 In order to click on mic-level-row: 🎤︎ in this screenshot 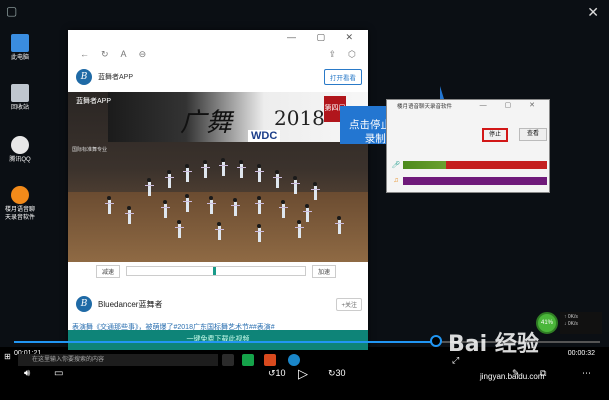, I will do `click(469, 164)`.